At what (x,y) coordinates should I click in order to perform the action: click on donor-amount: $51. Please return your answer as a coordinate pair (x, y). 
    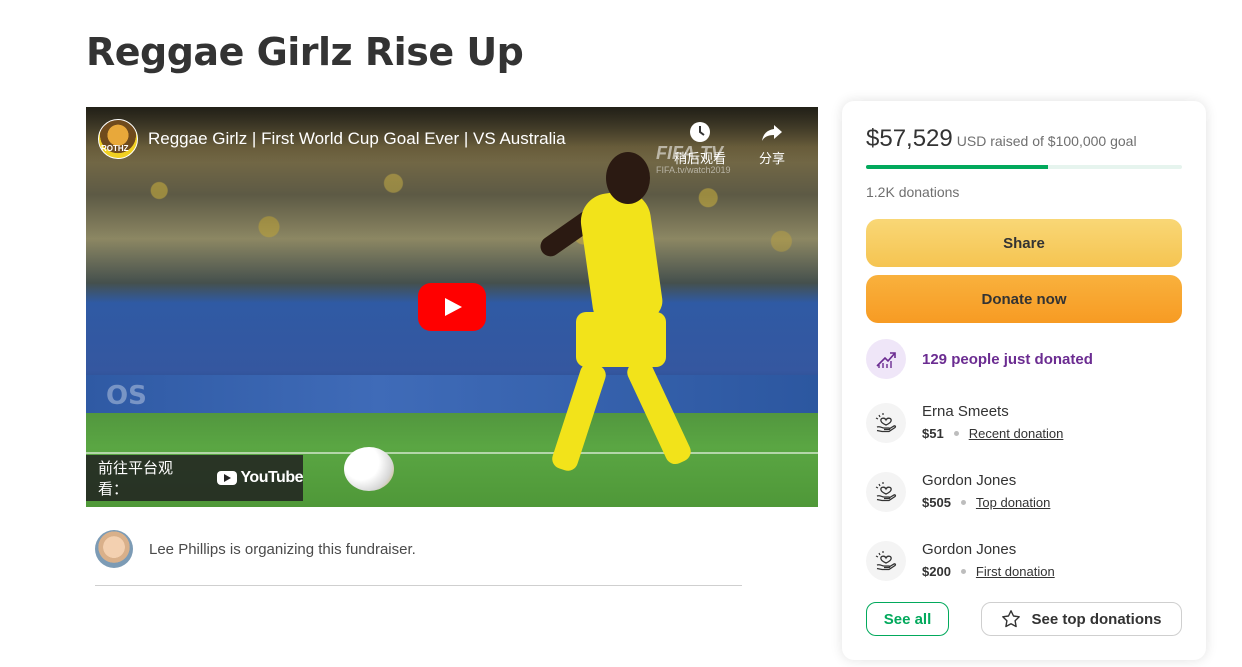
    Looking at the image, I should click on (933, 433).